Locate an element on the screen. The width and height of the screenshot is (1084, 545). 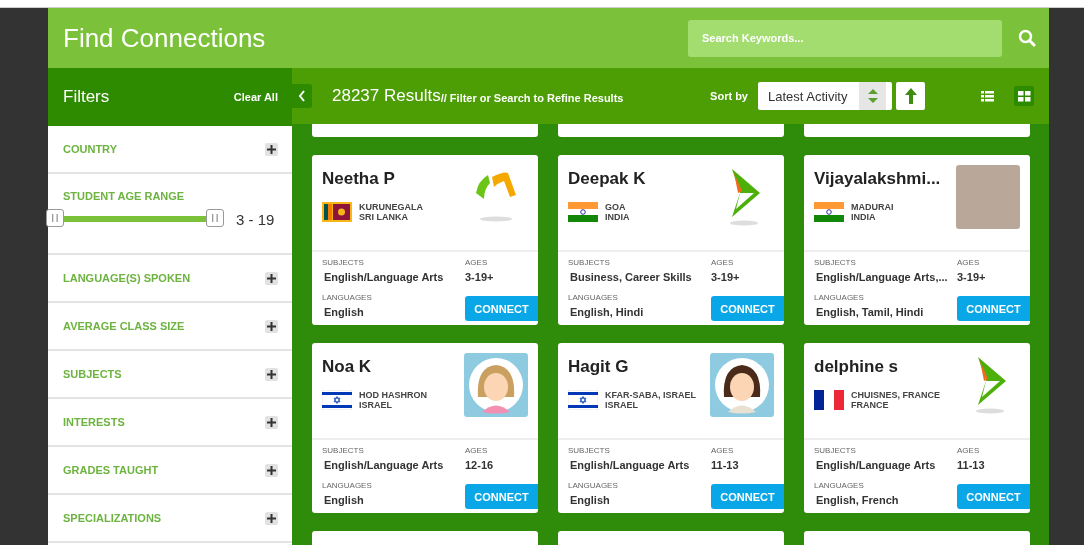
profile-name: Hagit G is located at coordinates (639, 367).